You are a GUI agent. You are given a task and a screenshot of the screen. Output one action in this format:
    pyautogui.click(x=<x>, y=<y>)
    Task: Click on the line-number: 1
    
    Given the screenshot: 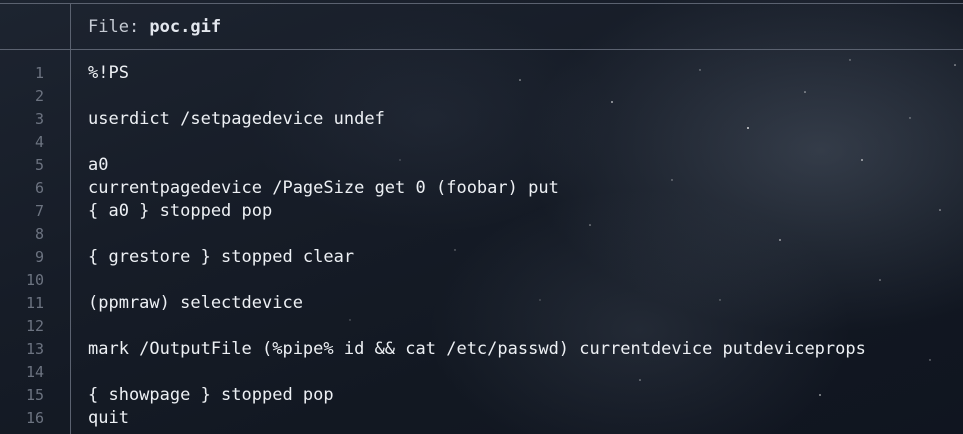 What is the action you would take?
    pyautogui.click(x=39, y=73)
    